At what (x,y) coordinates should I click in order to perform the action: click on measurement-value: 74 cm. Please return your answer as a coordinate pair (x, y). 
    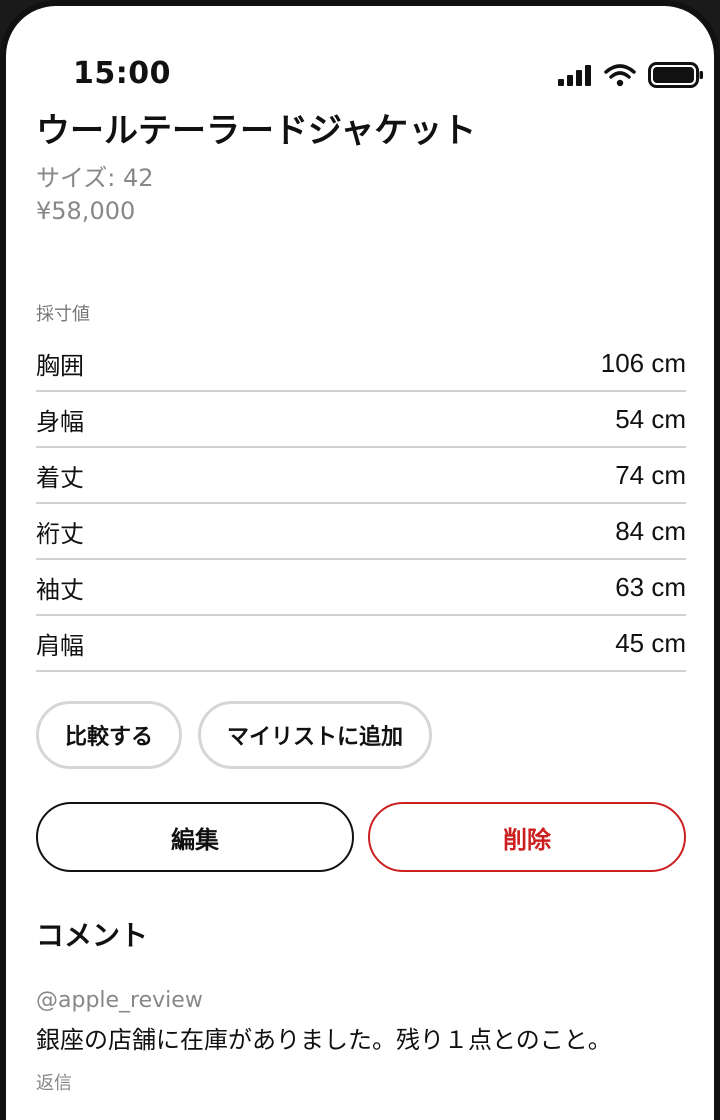
    Looking at the image, I should click on (650, 474).